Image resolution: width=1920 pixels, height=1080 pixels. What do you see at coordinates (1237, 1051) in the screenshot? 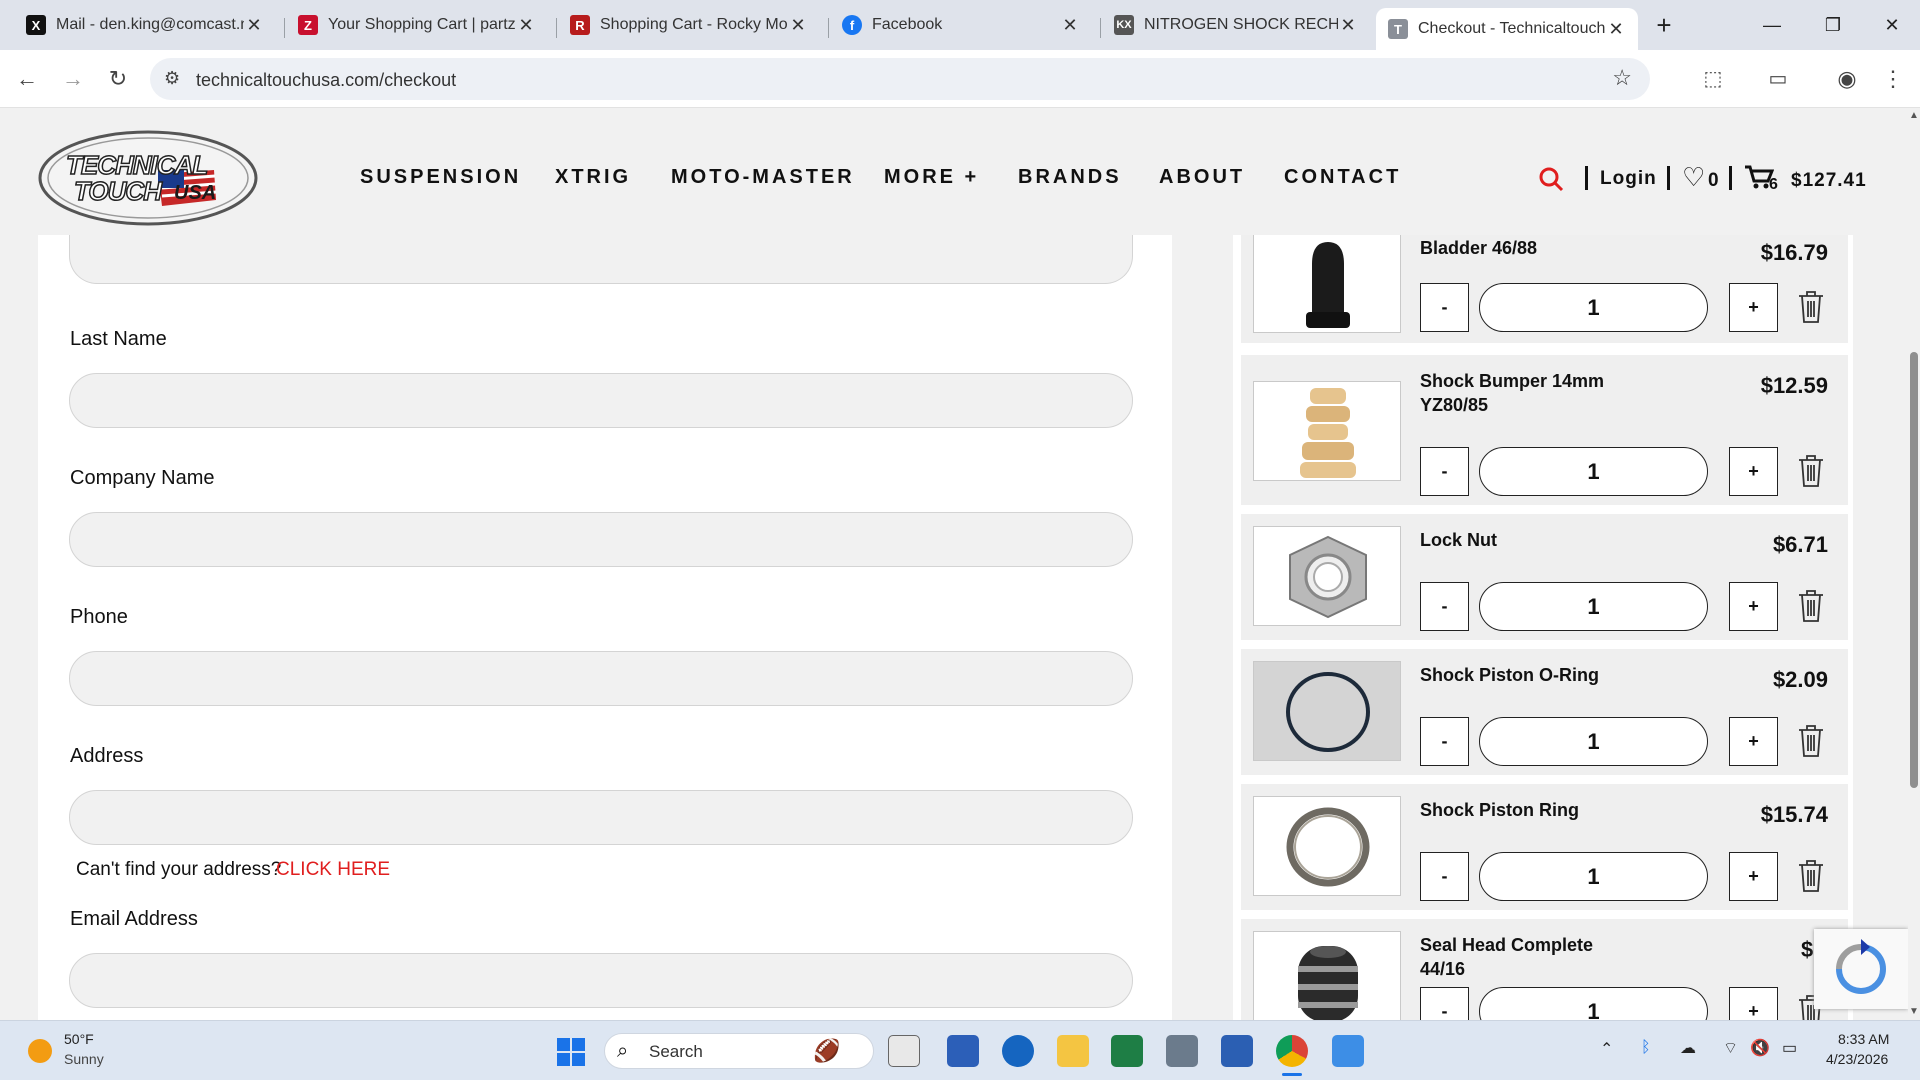
I see `word-icon` at bounding box center [1237, 1051].